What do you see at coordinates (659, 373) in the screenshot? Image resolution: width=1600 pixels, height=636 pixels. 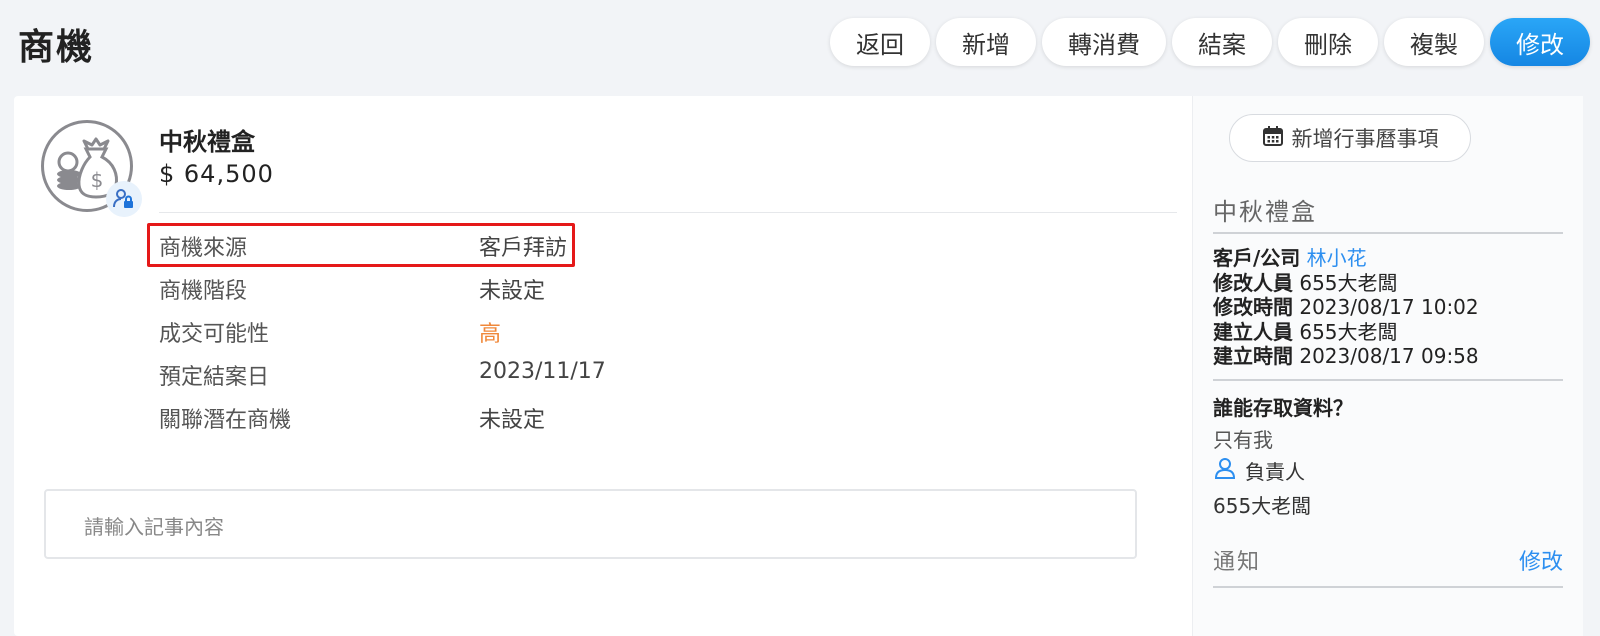 I see `field-row-expected-close: 預定結案日 2023/11/17` at bounding box center [659, 373].